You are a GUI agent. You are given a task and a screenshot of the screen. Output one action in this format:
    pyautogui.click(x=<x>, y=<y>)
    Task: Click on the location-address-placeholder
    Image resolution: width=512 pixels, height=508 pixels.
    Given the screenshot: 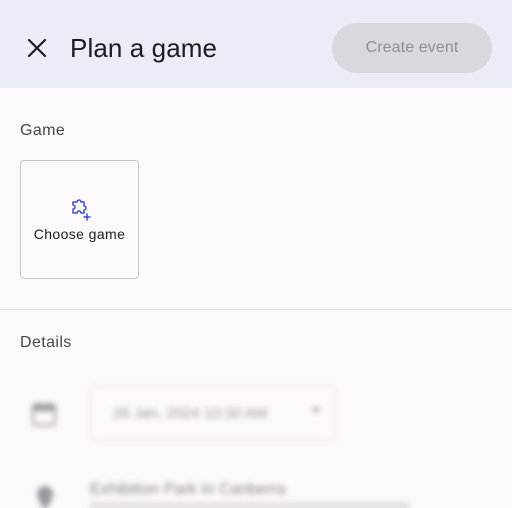 What is the action you would take?
    pyautogui.click(x=250, y=505)
    